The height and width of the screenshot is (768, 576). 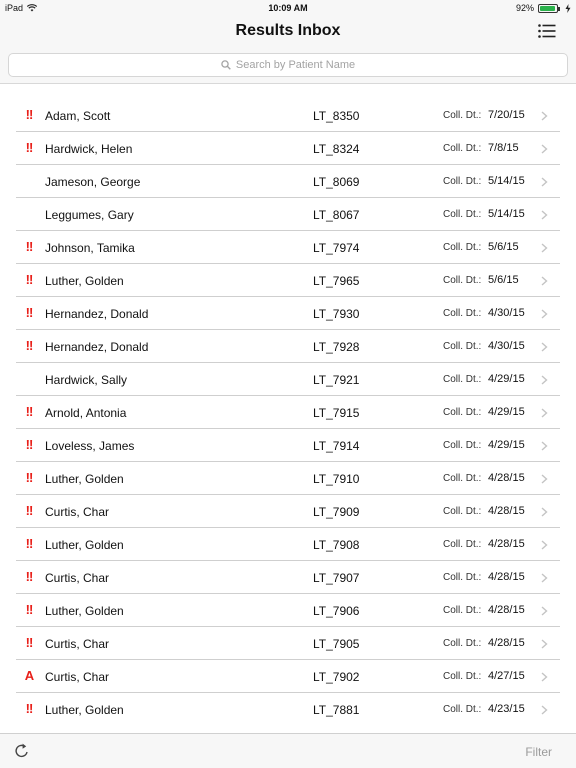 What do you see at coordinates (295, 65) in the screenshot?
I see `search-placeholder: Search by Patient Name` at bounding box center [295, 65].